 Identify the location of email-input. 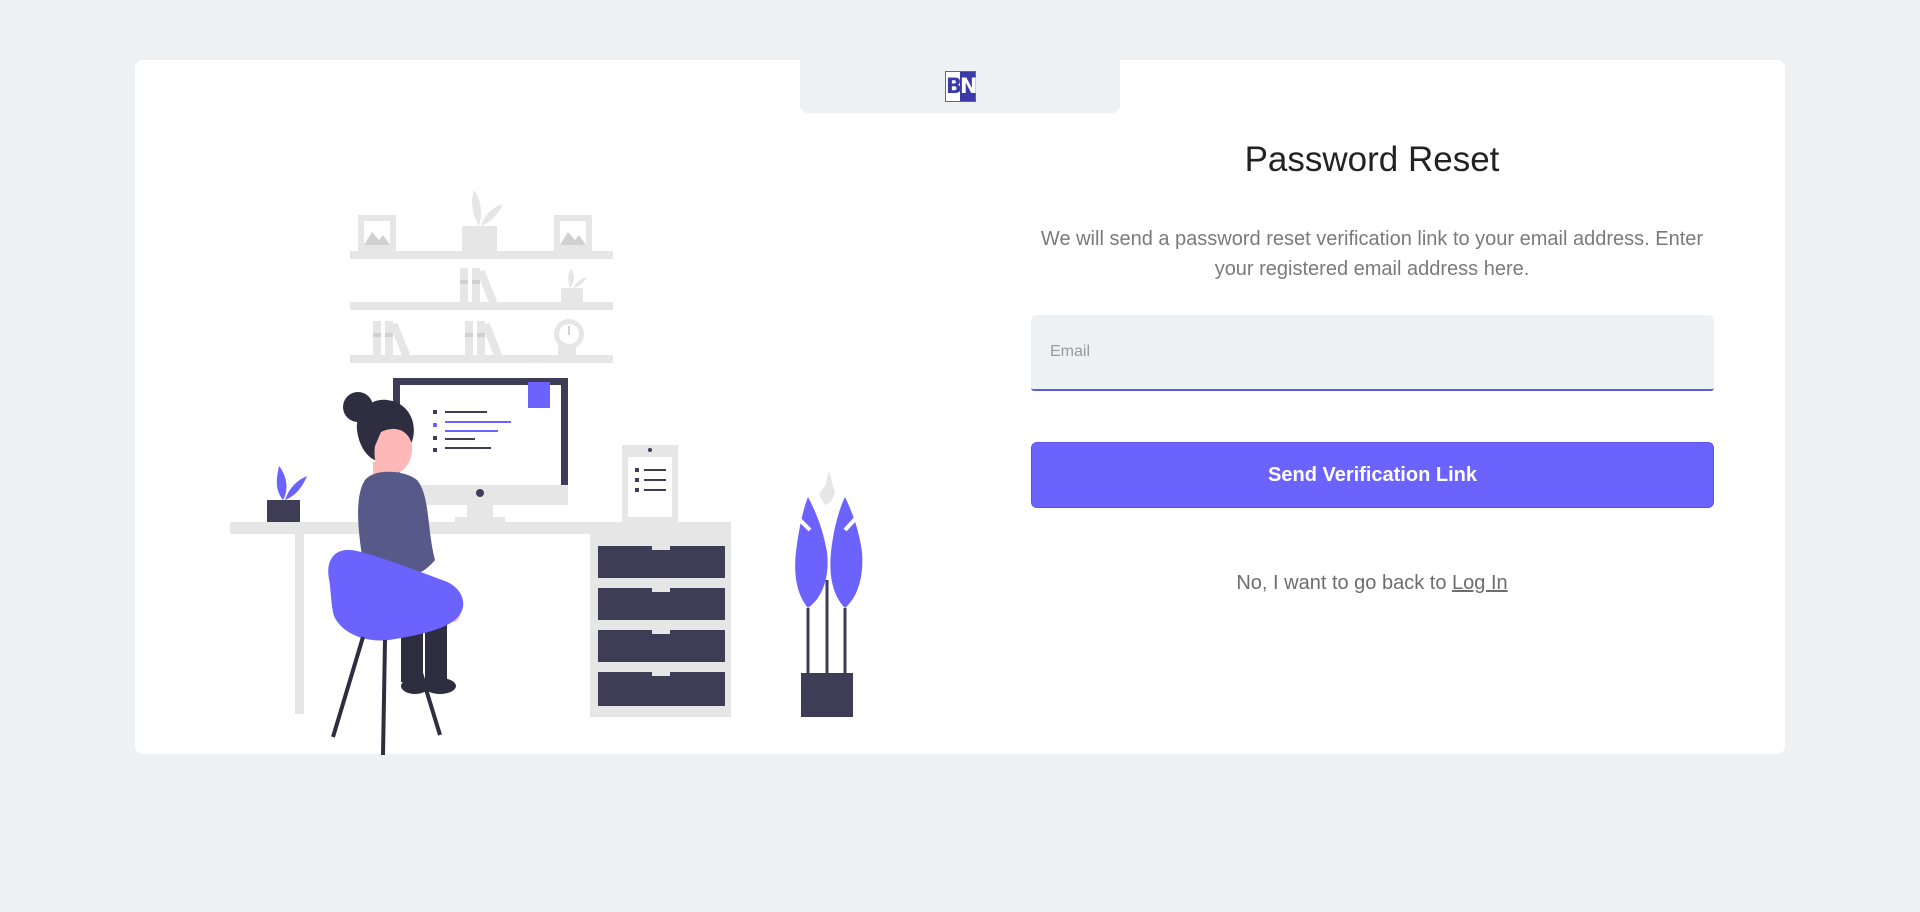
(1372, 352).